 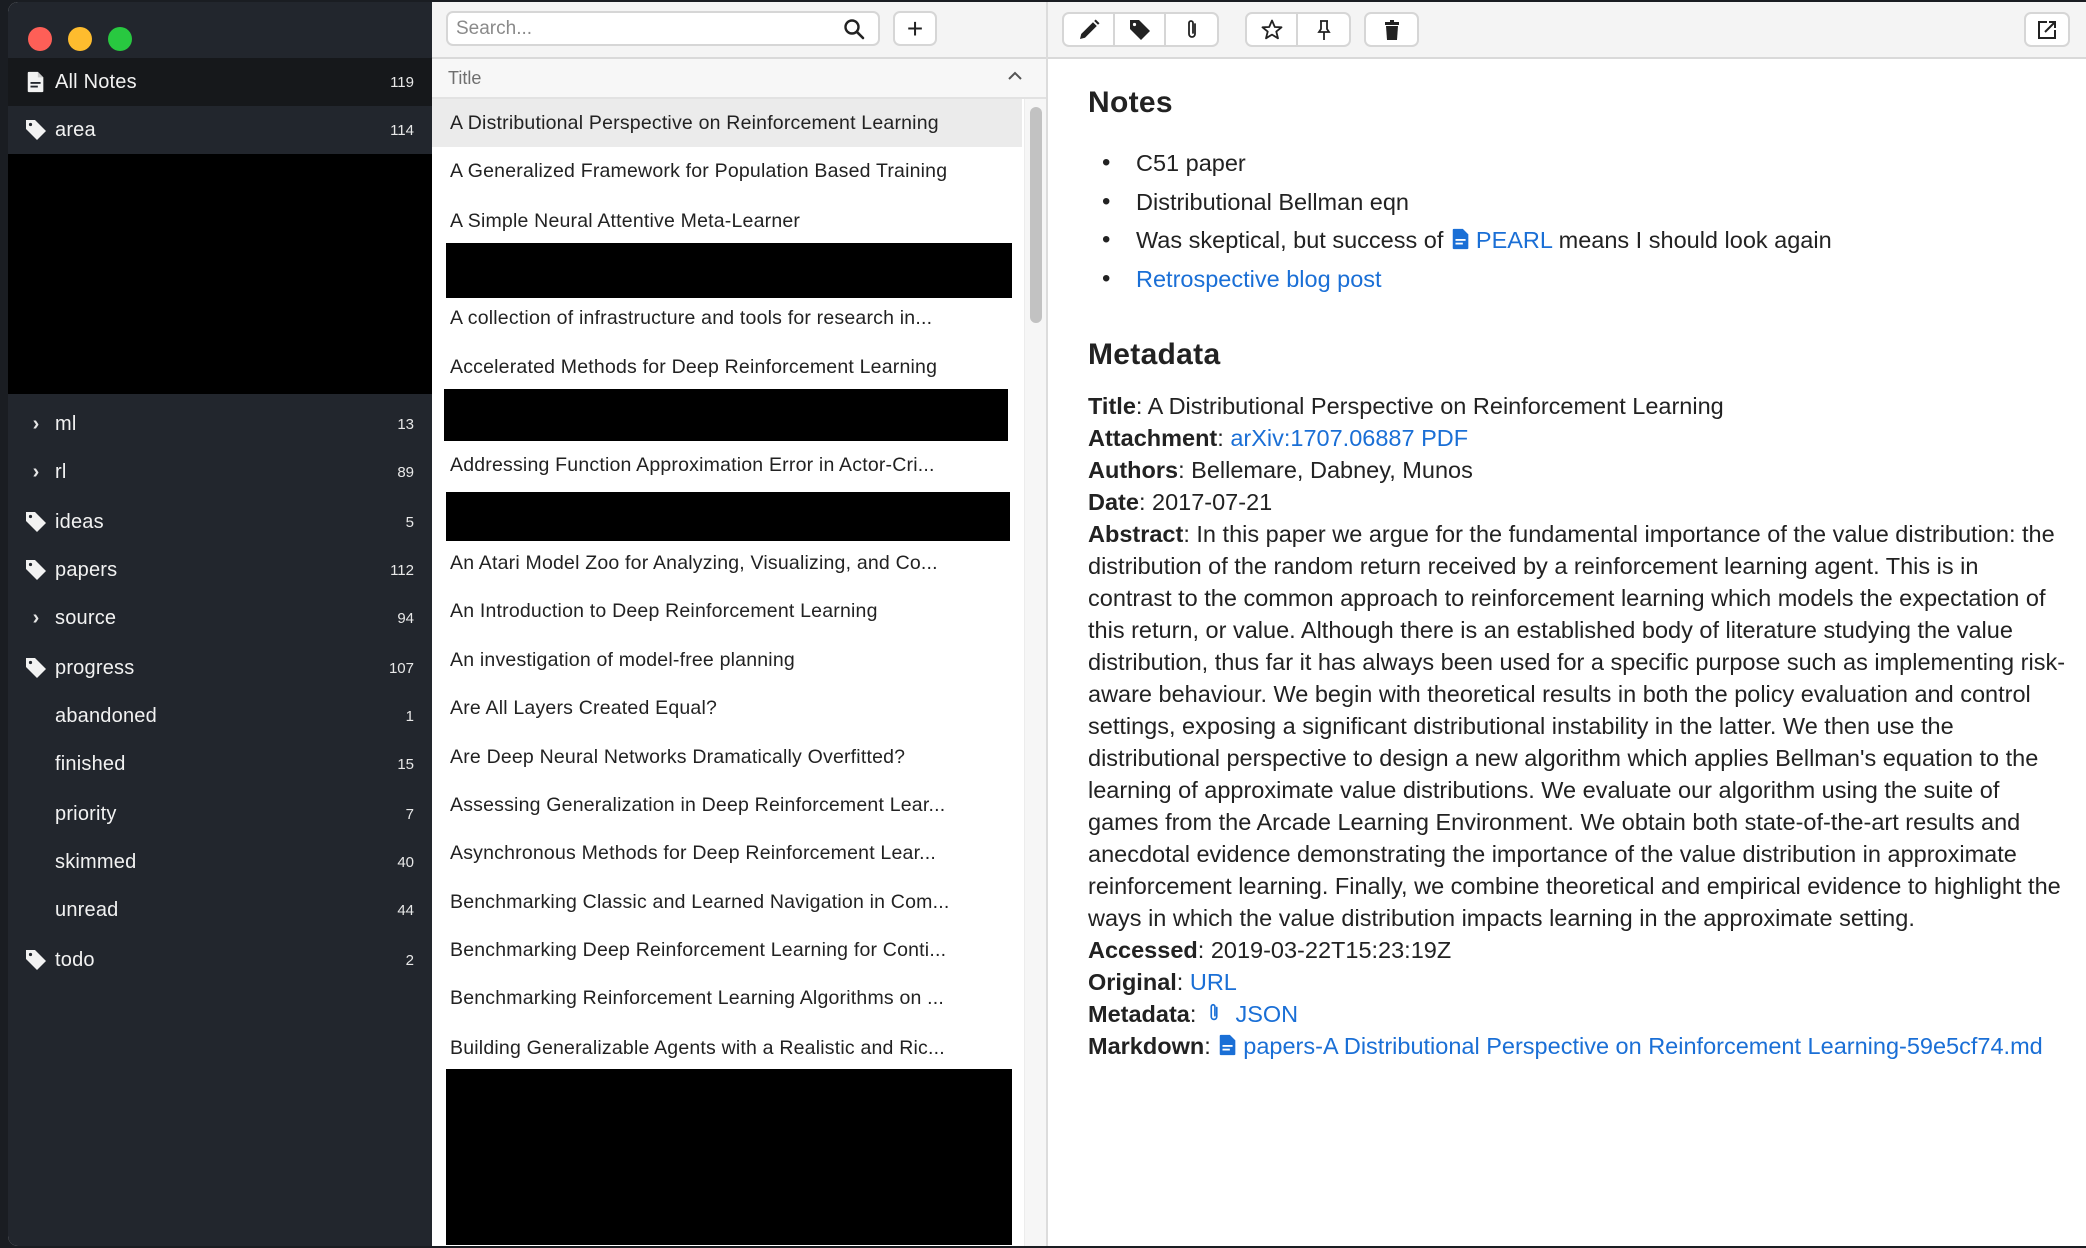 I want to click on sidebar-item-finished: finished 15, so click(x=220, y=764).